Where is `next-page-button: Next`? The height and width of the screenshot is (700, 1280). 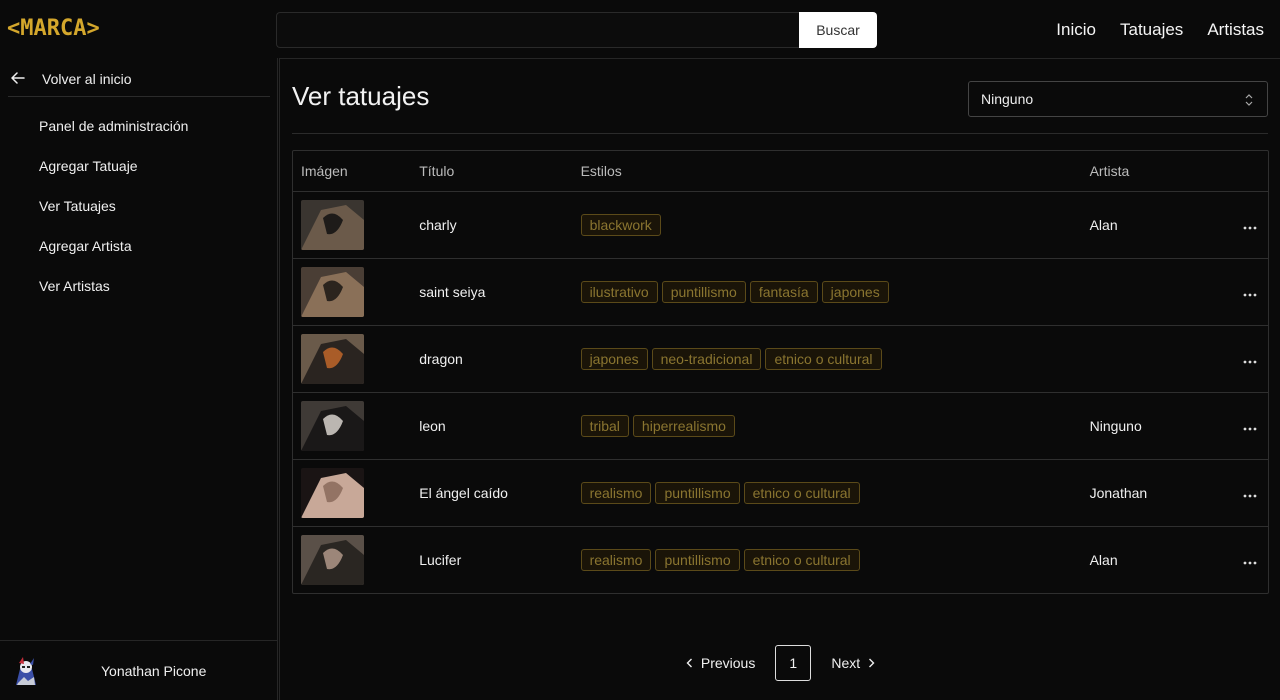 next-page-button: Next is located at coordinates (853, 663).